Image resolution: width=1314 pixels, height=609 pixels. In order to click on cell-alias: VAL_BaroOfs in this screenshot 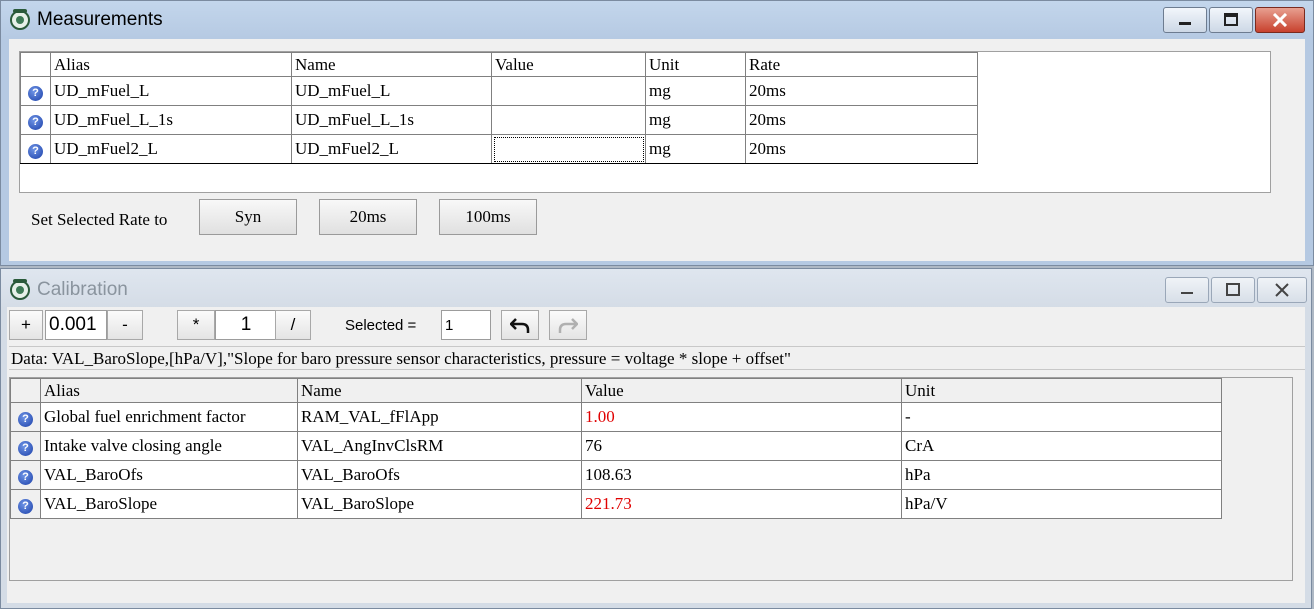, I will do `click(169, 475)`.